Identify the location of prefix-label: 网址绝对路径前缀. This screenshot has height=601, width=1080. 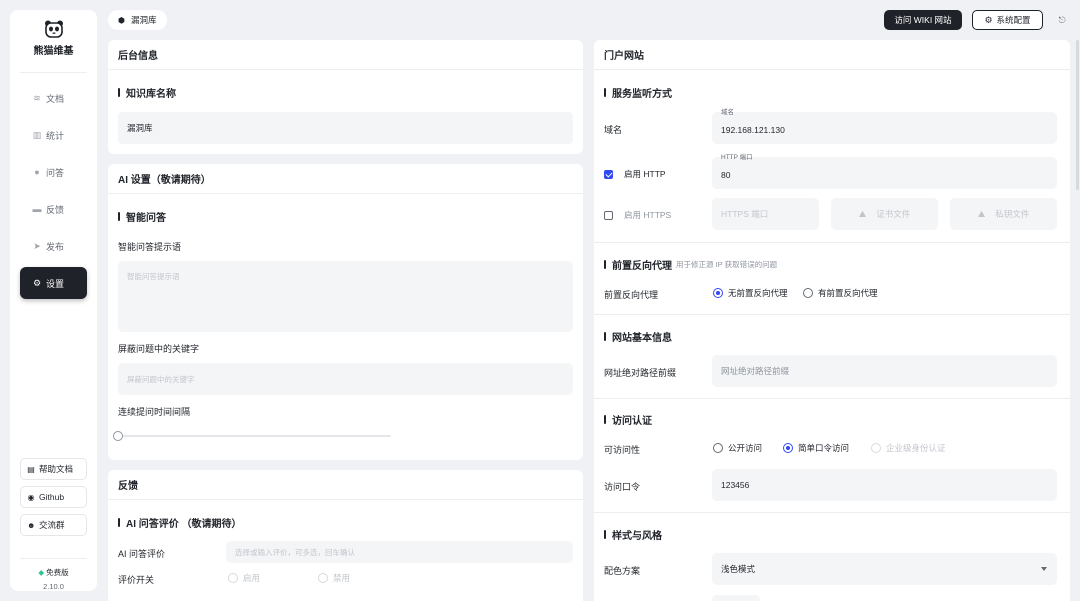
(640, 373).